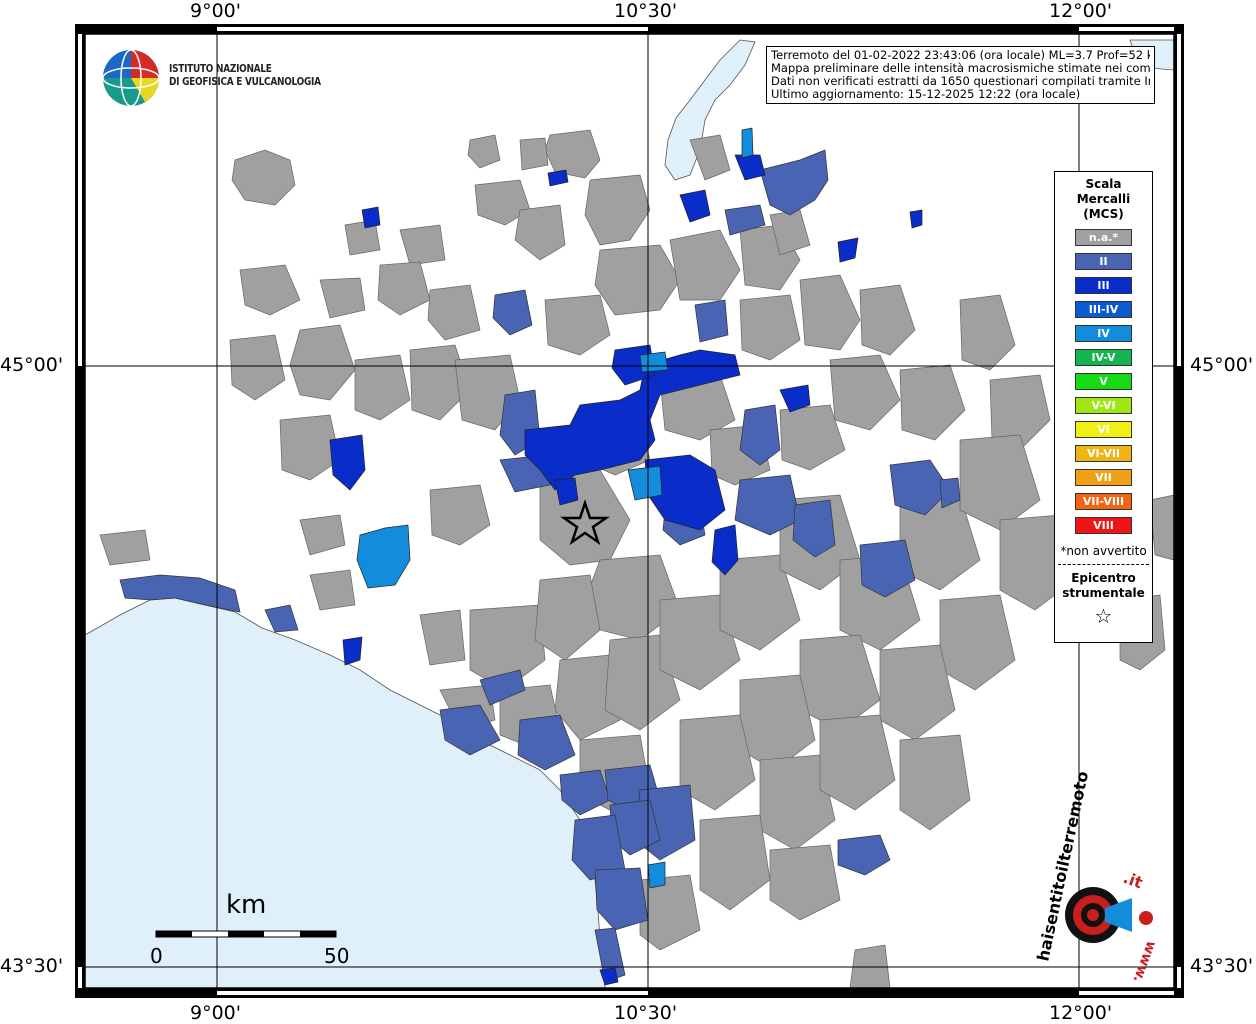  What do you see at coordinates (32, 365) in the screenshot?
I see `lat-label-45-left: 45°00'` at bounding box center [32, 365].